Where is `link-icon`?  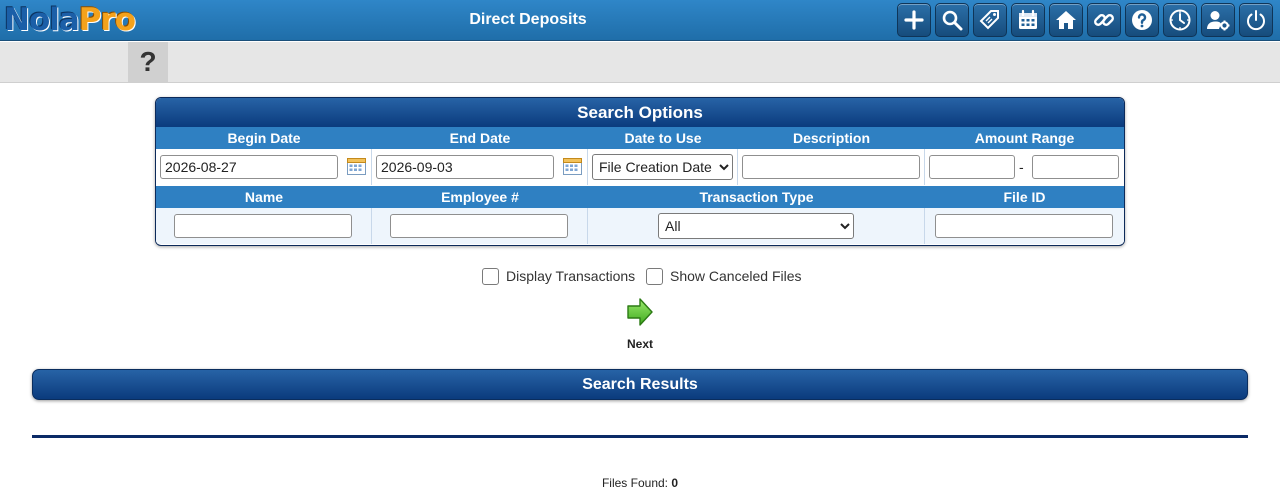 link-icon is located at coordinates (1104, 20).